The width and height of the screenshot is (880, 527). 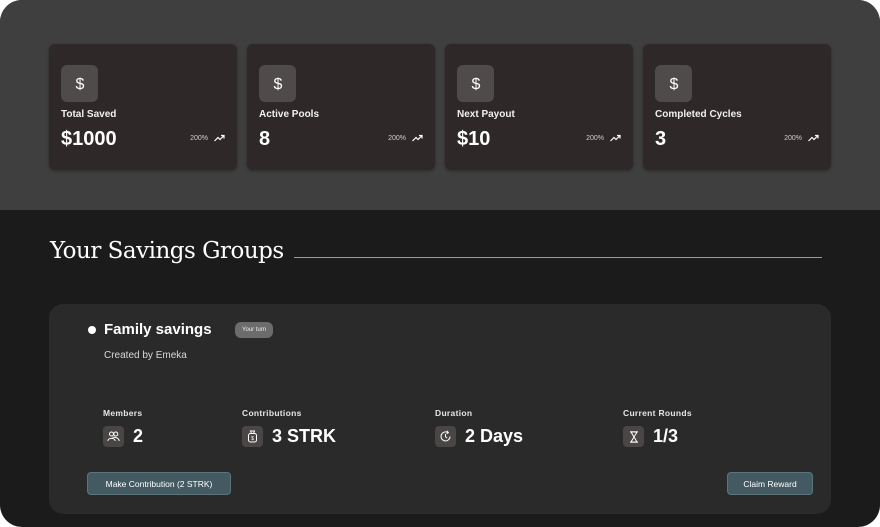 I want to click on meta-value: 3 STRK, so click(x=304, y=436).